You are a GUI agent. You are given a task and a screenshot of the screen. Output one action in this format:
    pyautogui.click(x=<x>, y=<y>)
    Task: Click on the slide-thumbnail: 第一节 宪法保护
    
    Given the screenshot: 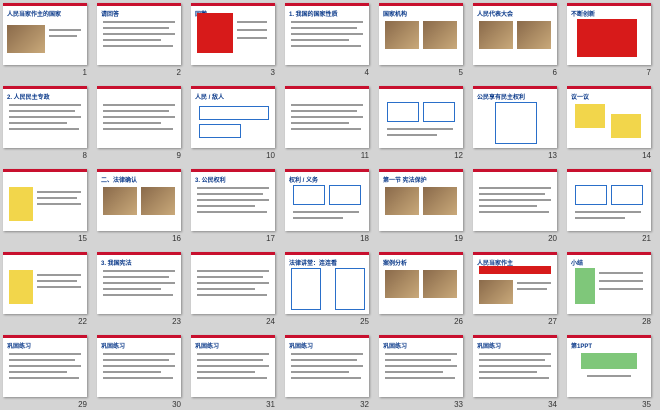 What is the action you would take?
    pyautogui.click(x=421, y=200)
    